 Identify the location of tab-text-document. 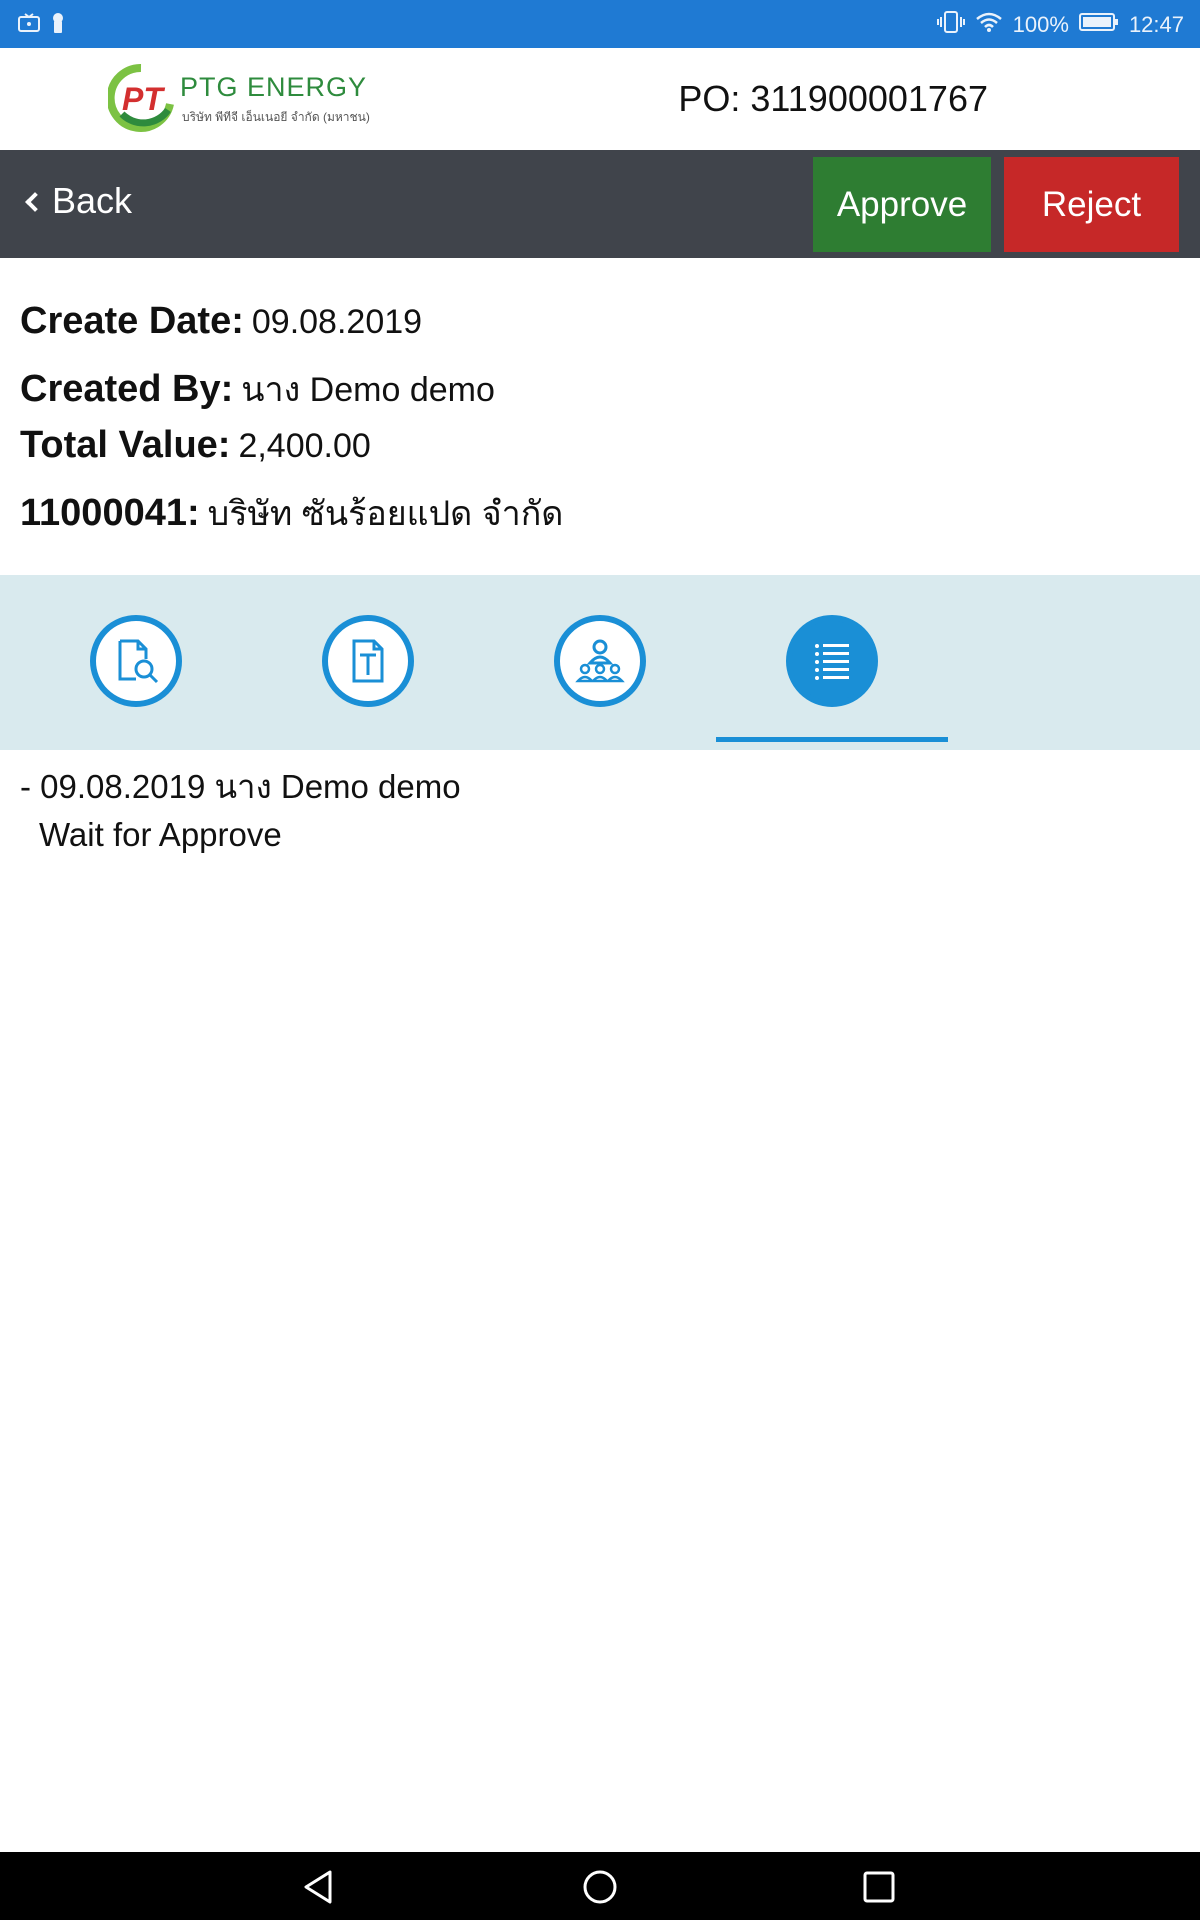
(368, 661).